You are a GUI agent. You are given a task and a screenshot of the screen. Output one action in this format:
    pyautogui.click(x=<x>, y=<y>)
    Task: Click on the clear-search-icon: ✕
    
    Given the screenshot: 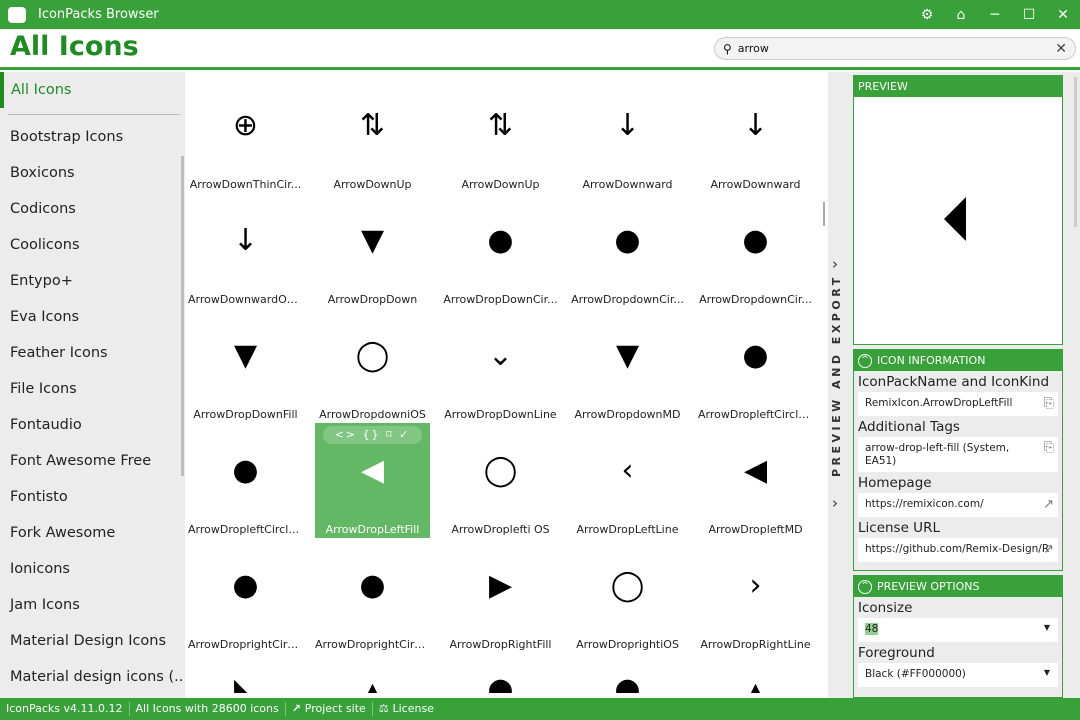 What is the action you would take?
    pyautogui.click(x=1061, y=49)
    